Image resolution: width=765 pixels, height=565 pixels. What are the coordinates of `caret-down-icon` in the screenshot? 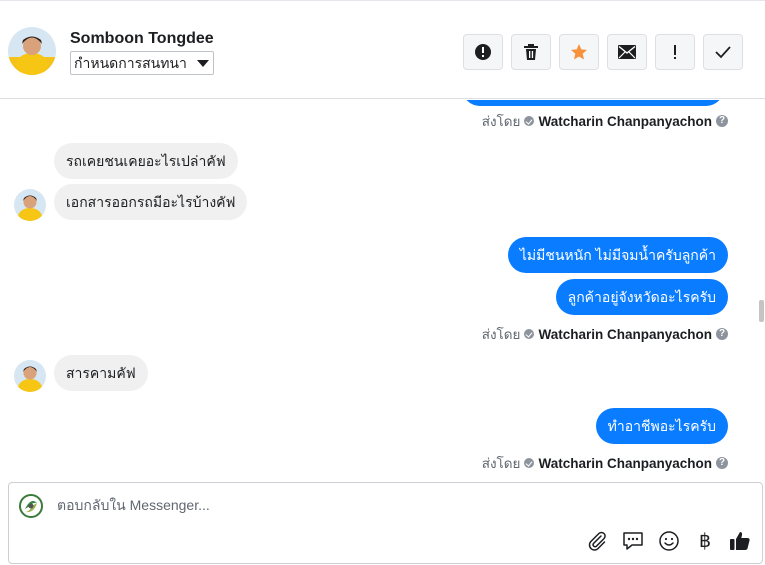 It's located at (202, 63).